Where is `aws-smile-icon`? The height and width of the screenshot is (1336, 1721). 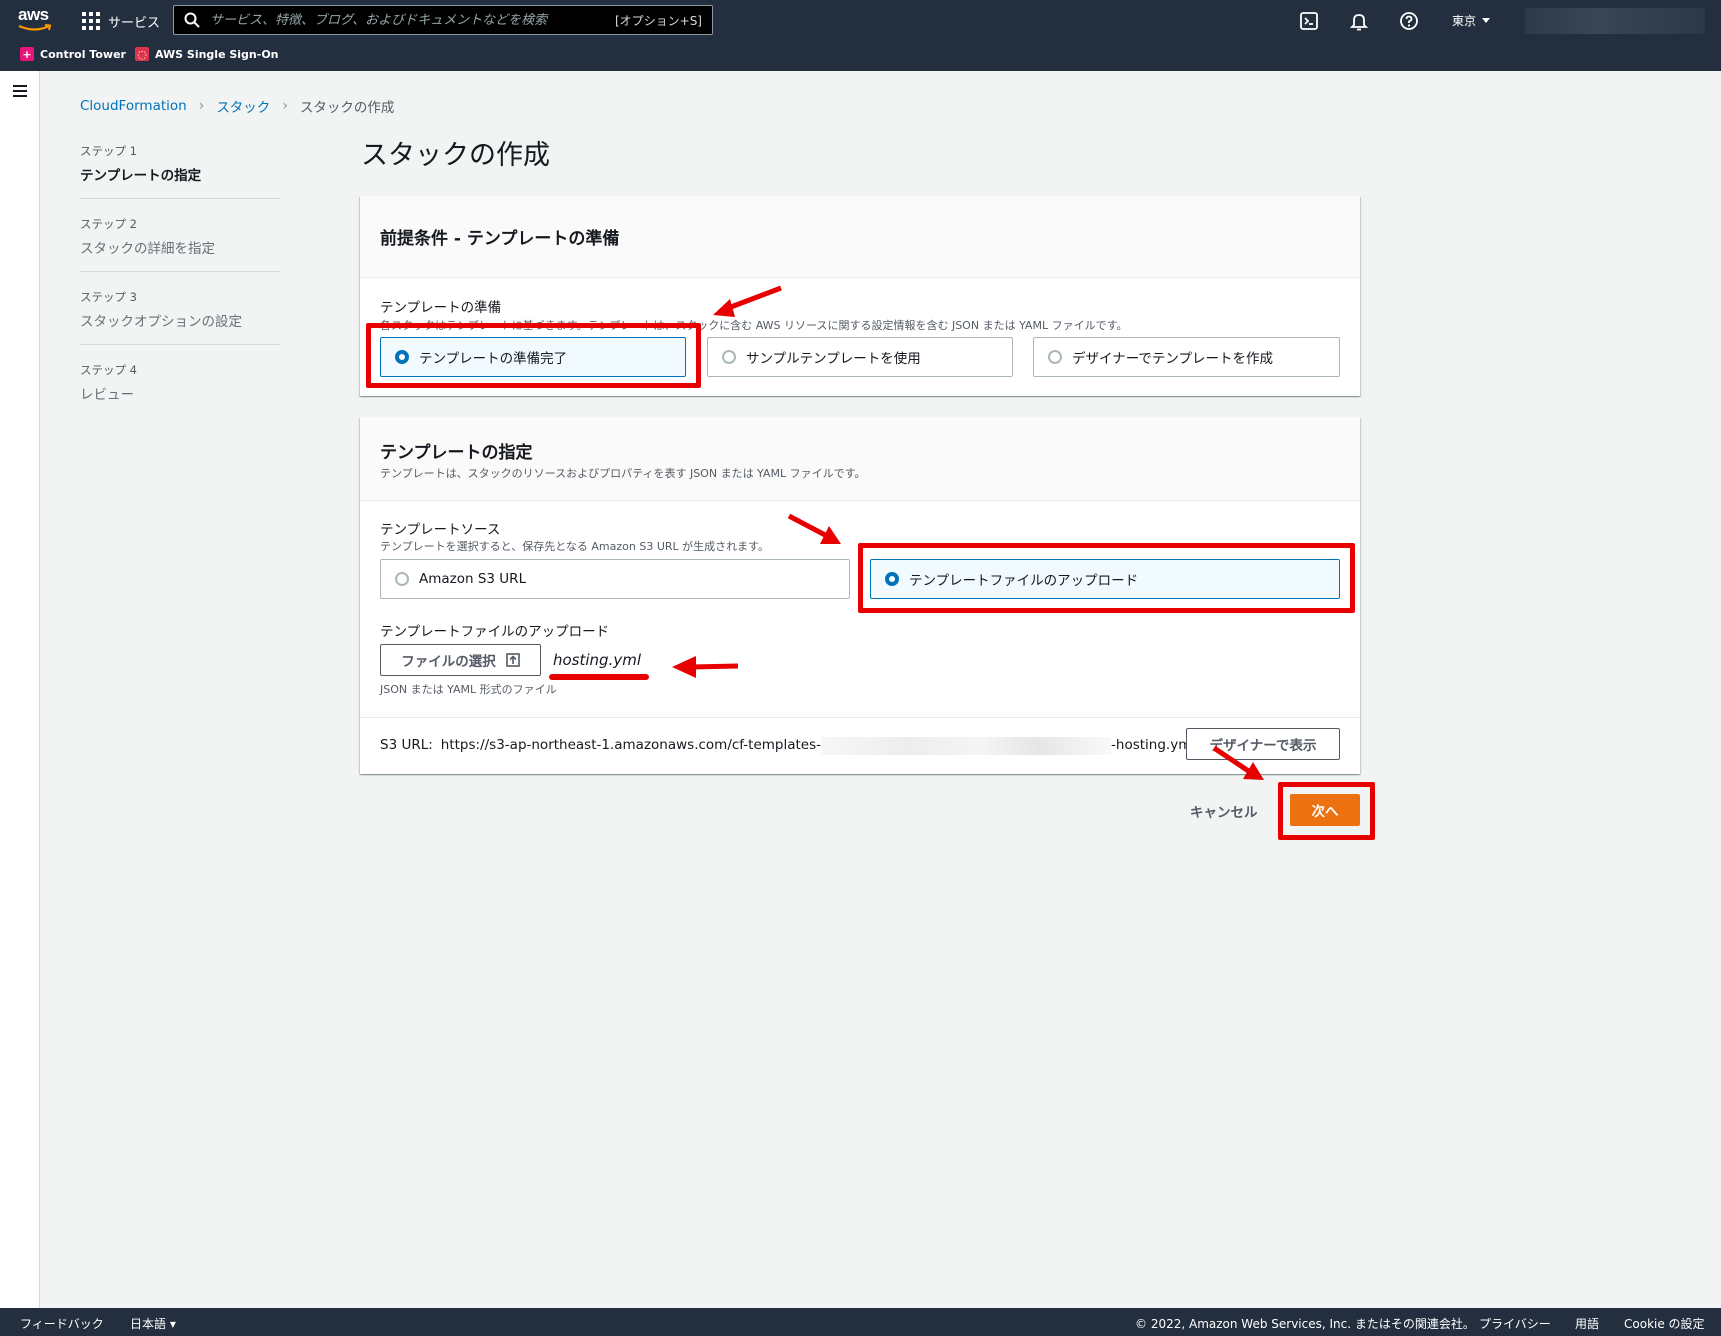
aws-smile-icon is located at coordinates (35, 27).